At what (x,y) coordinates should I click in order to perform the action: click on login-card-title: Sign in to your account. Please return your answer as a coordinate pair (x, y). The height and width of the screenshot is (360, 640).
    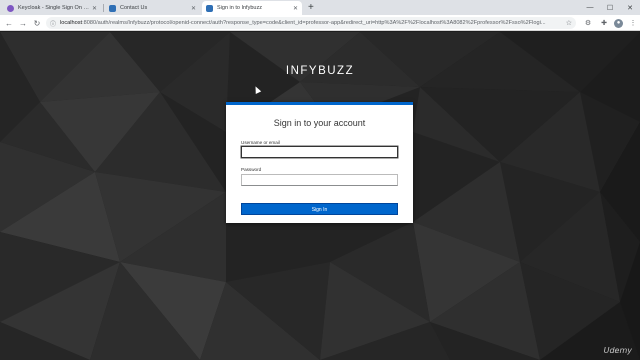
    Looking at the image, I should click on (319, 123).